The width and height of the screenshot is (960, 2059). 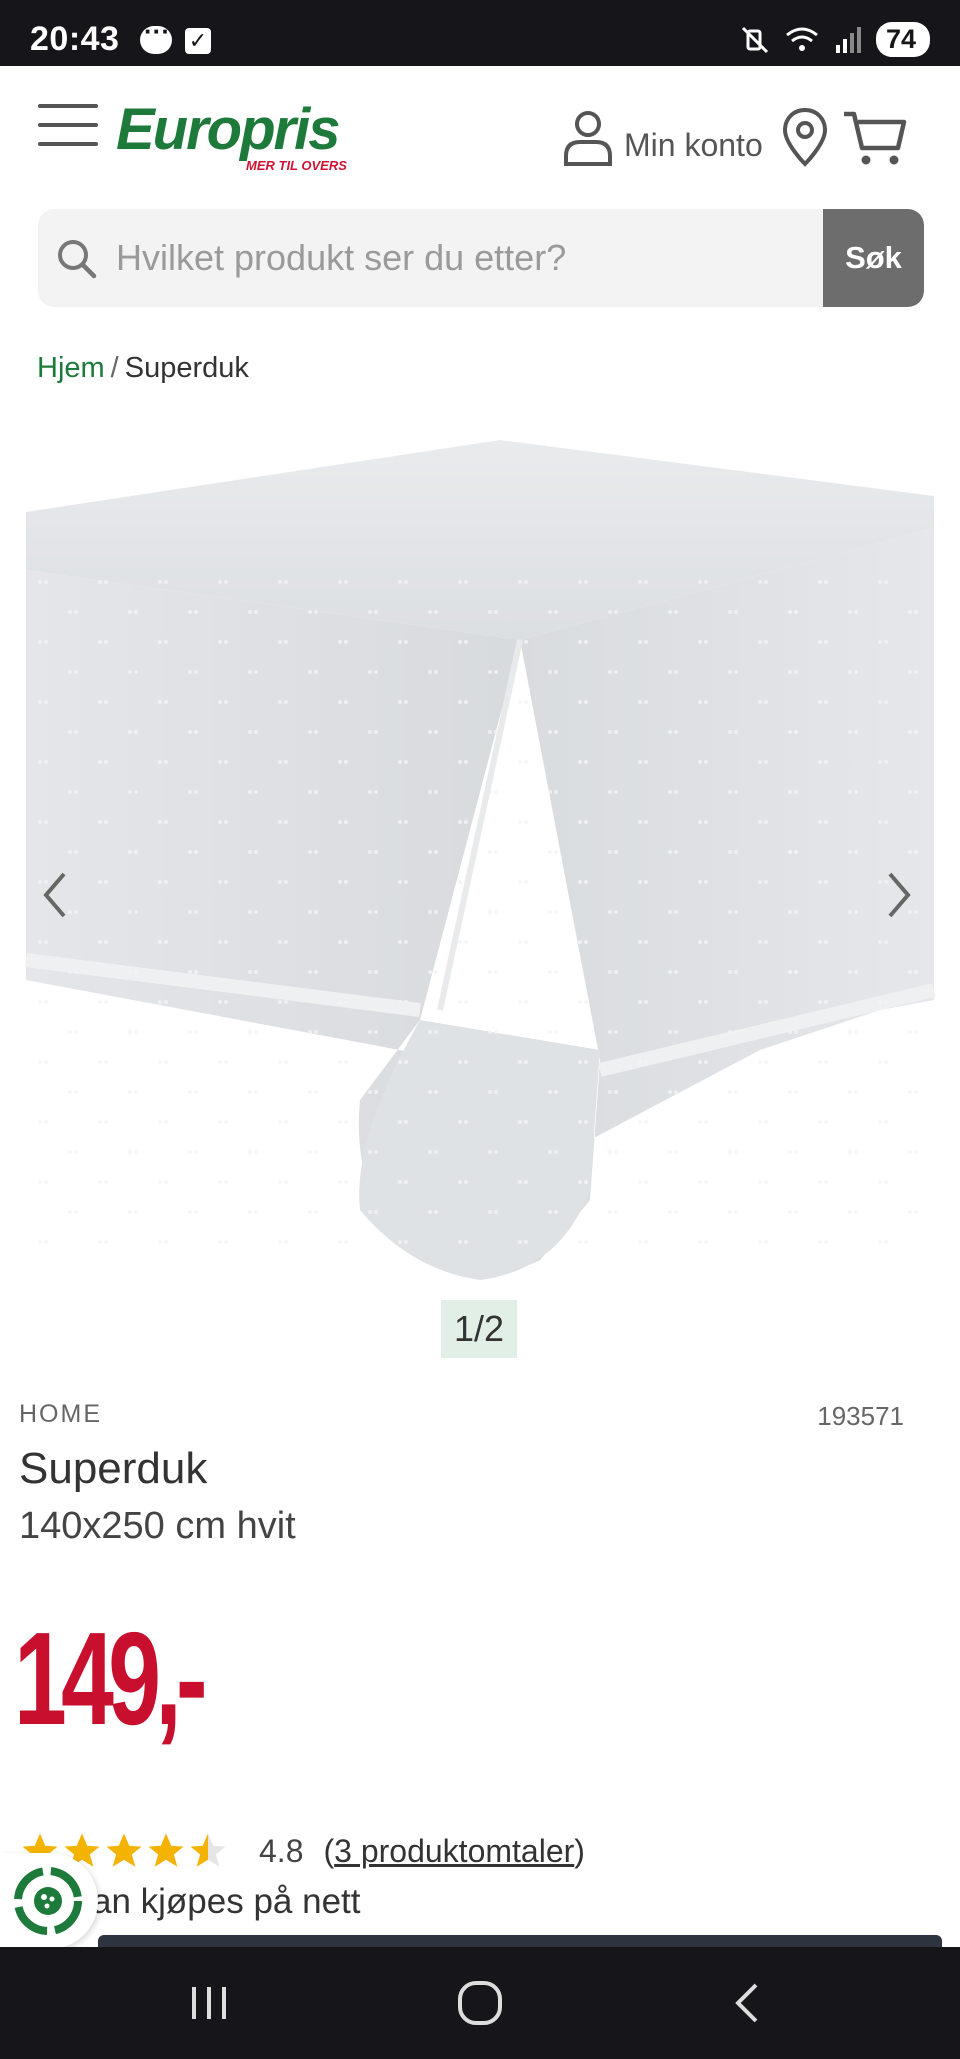 I want to click on breadcrumb-home-link: Hjem, so click(x=71, y=368).